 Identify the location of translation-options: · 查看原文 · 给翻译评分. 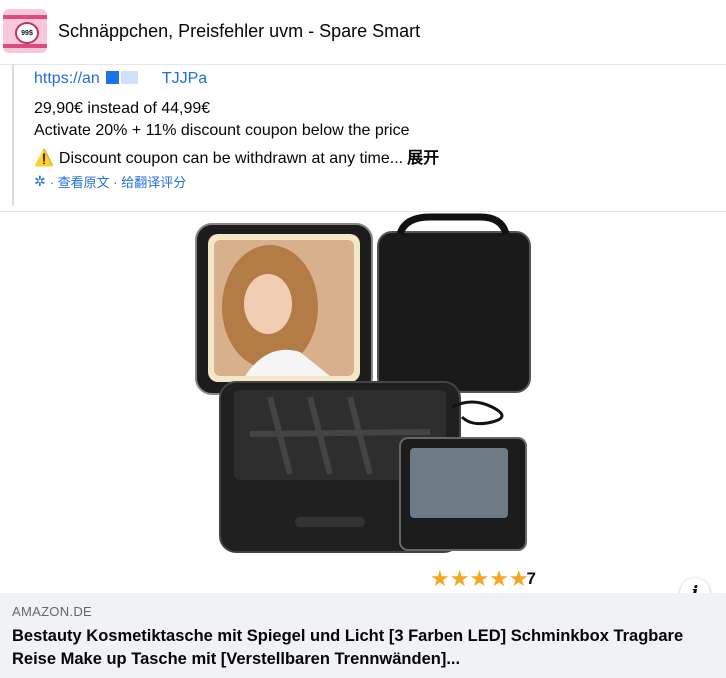
(118, 181).